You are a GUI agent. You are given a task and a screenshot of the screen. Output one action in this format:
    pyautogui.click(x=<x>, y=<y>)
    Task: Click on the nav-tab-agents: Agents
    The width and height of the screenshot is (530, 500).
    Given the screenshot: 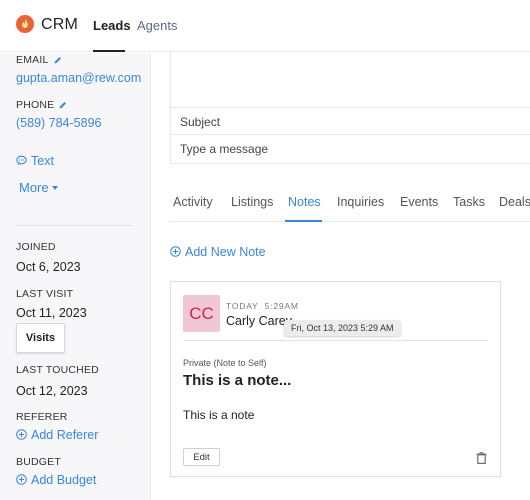 What is the action you would take?
    pyautogui.click(x=157, y=25)
    